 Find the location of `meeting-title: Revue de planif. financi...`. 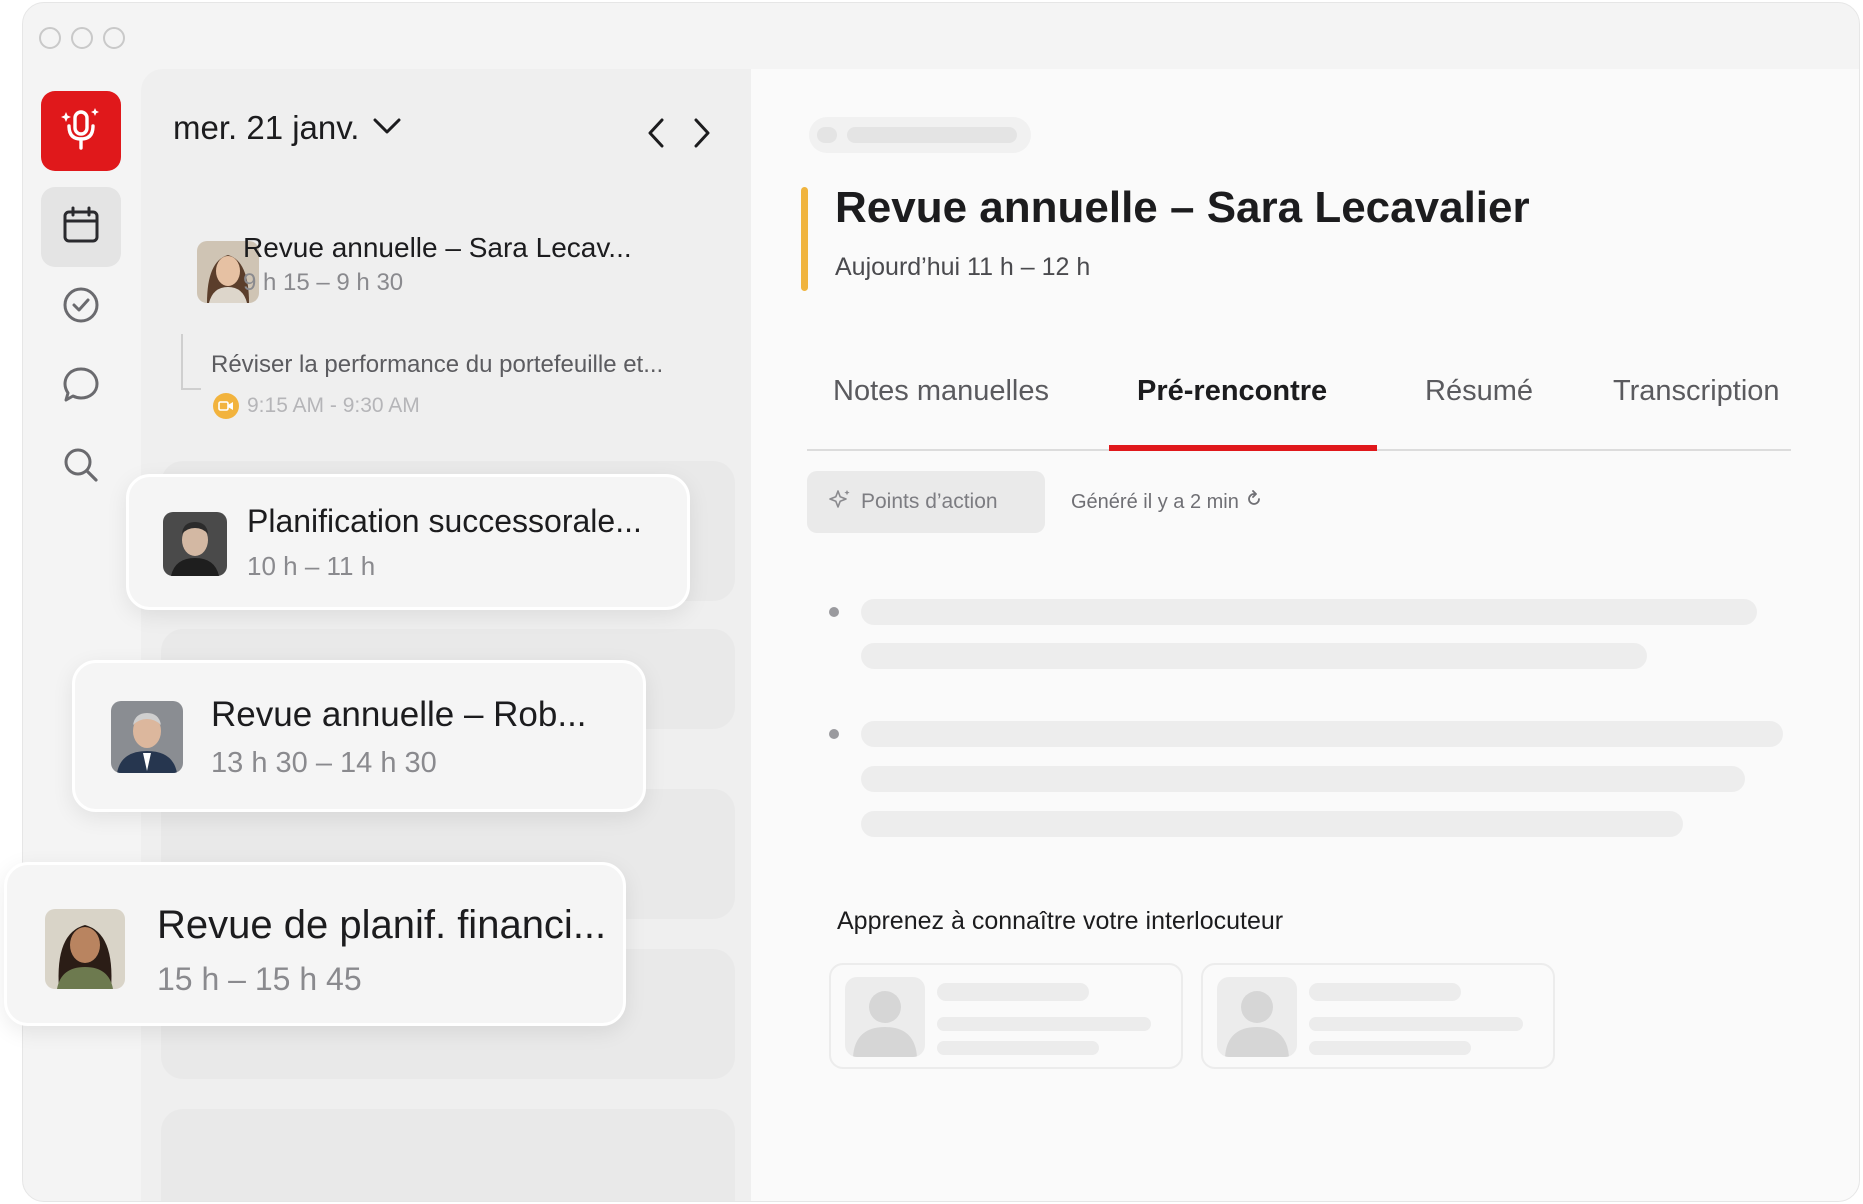

meeting-title: Revue de planif. financi... is located at coordinates (382, 925).